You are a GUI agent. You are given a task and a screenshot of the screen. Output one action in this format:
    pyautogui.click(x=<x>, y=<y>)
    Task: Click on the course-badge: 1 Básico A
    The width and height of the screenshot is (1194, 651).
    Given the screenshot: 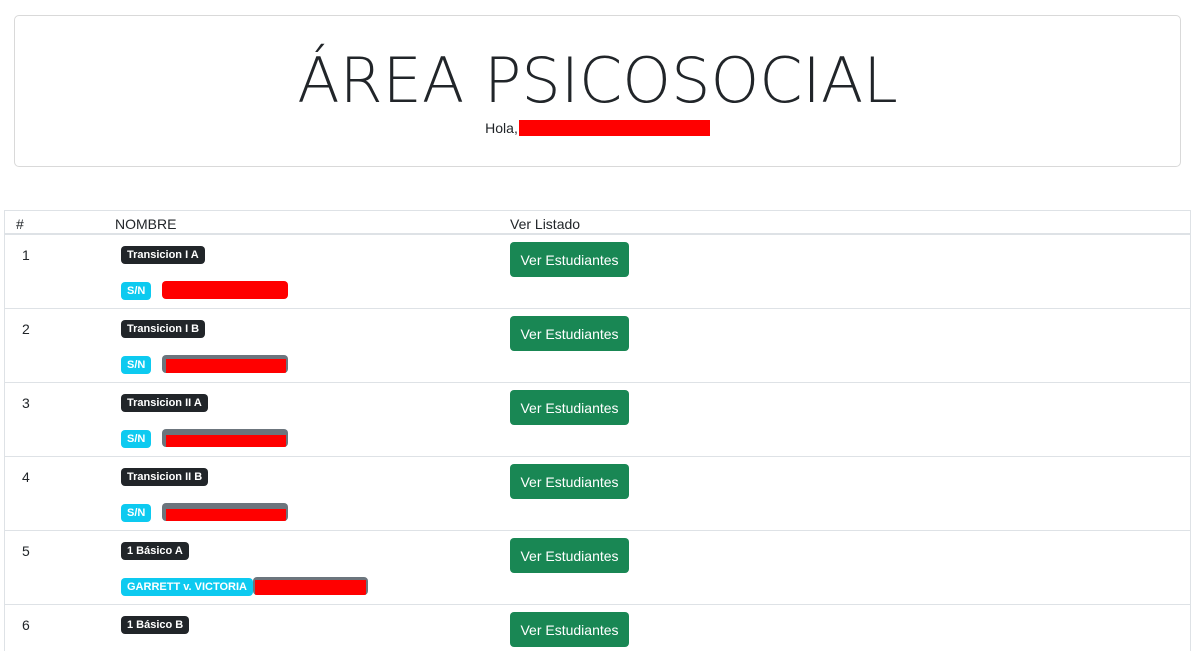 What is the action you would take?
    pyautogui.click(x=155, y=551)
    